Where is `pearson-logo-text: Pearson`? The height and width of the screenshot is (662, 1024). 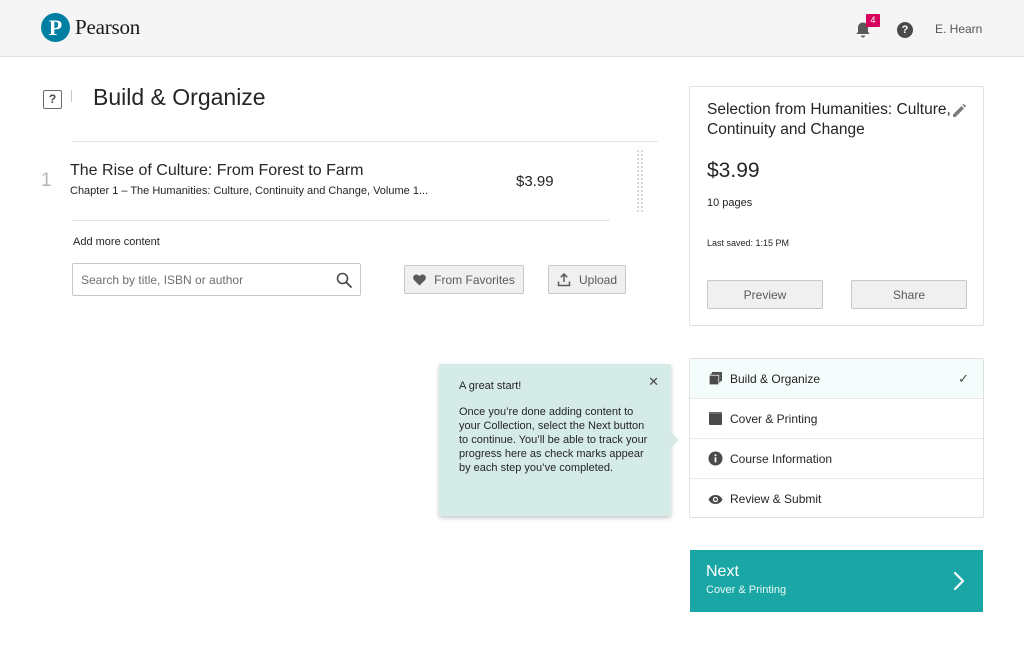 pearson-logo-text: Pearson is located at coordinates (108, 27).